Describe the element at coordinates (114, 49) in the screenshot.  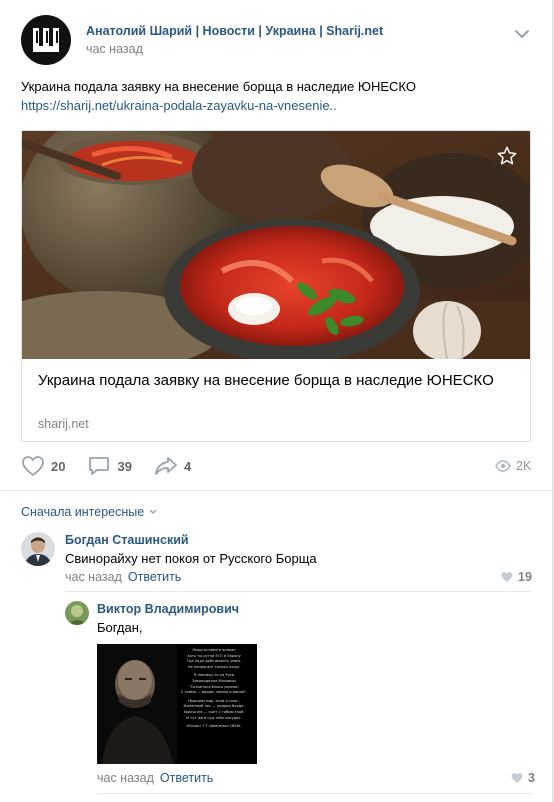
I see `post-time: час назад` at that location.